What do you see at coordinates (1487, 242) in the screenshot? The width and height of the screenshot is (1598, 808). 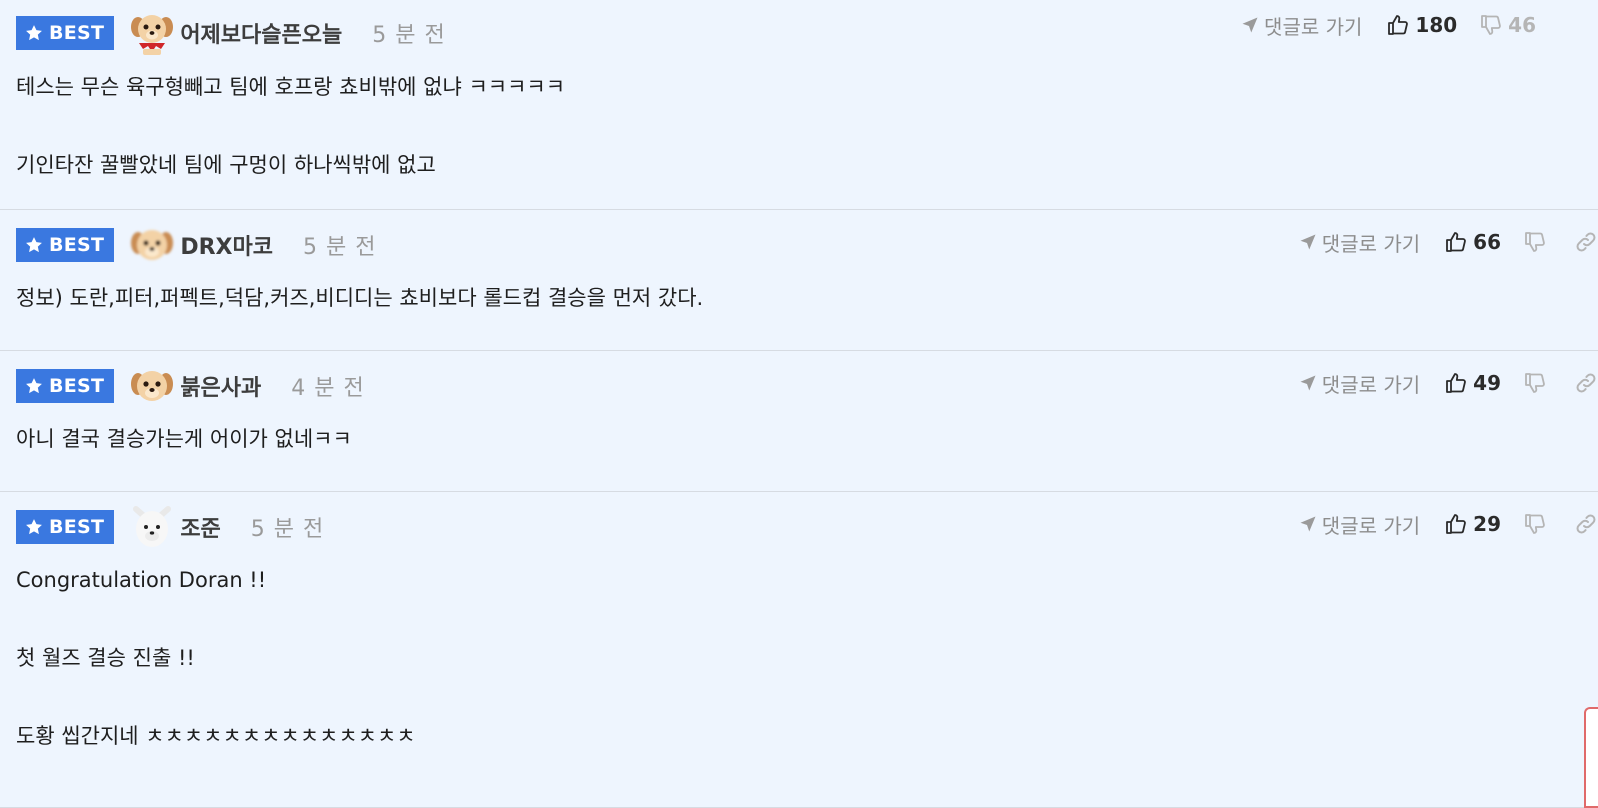 I see `like-count: 66` at bounding box center [1487, 242].